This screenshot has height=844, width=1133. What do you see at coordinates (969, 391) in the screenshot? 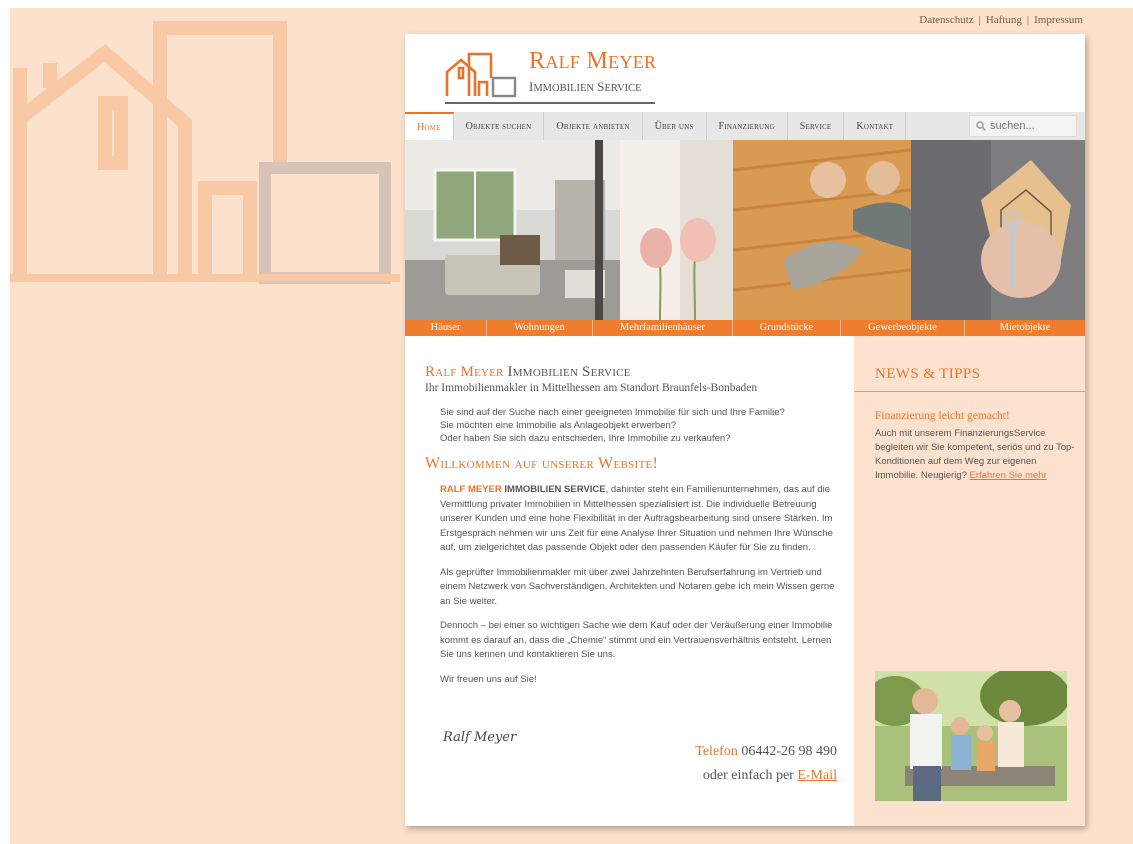
I see `divider` at bounding box center [969, 391].